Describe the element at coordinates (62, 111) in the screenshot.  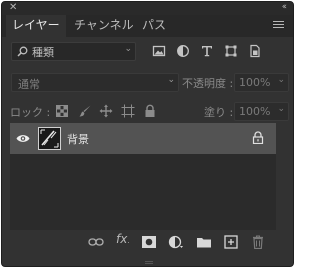
I see `lock-transparent-pixels-icon` at that location.